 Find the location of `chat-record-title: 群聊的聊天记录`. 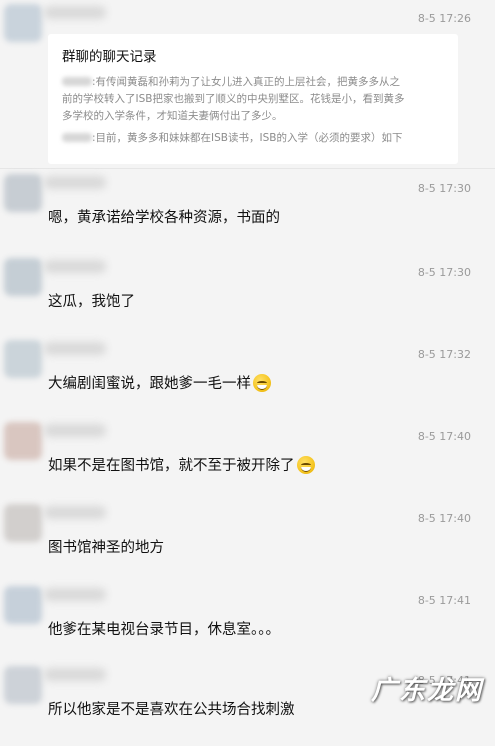

chat-record-title: 群聊的聊天记录 is located at coordinates (109, 57).